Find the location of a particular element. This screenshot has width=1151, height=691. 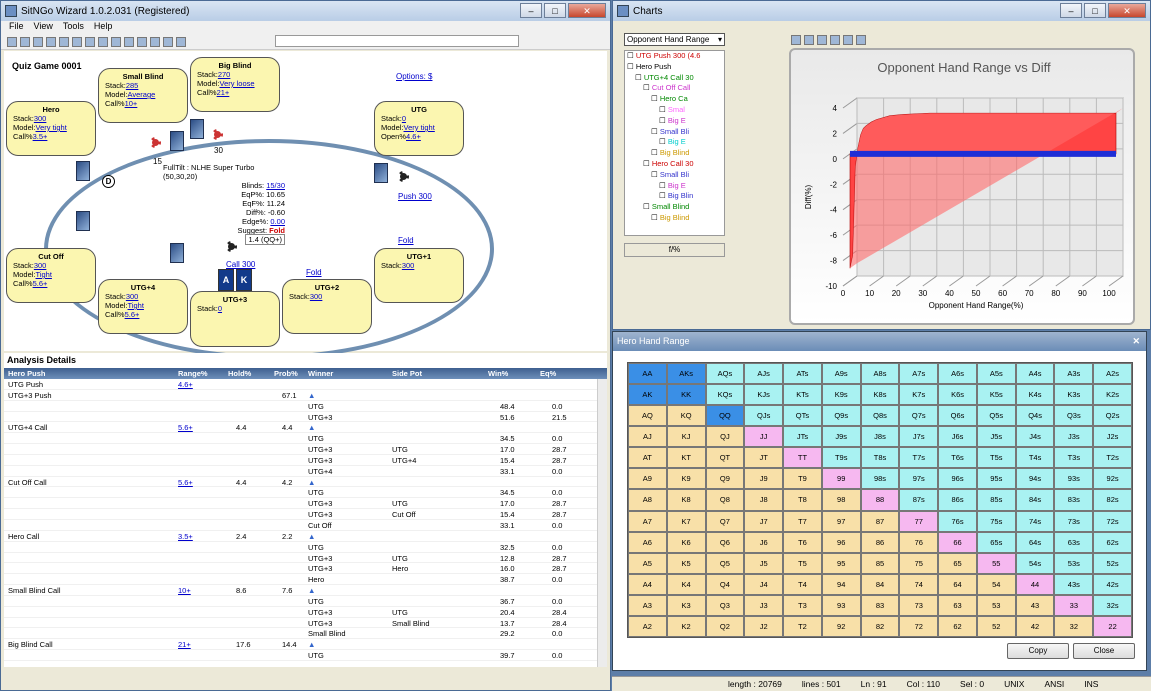

hand-cell: Q8 is located at coordinates (725, 500).